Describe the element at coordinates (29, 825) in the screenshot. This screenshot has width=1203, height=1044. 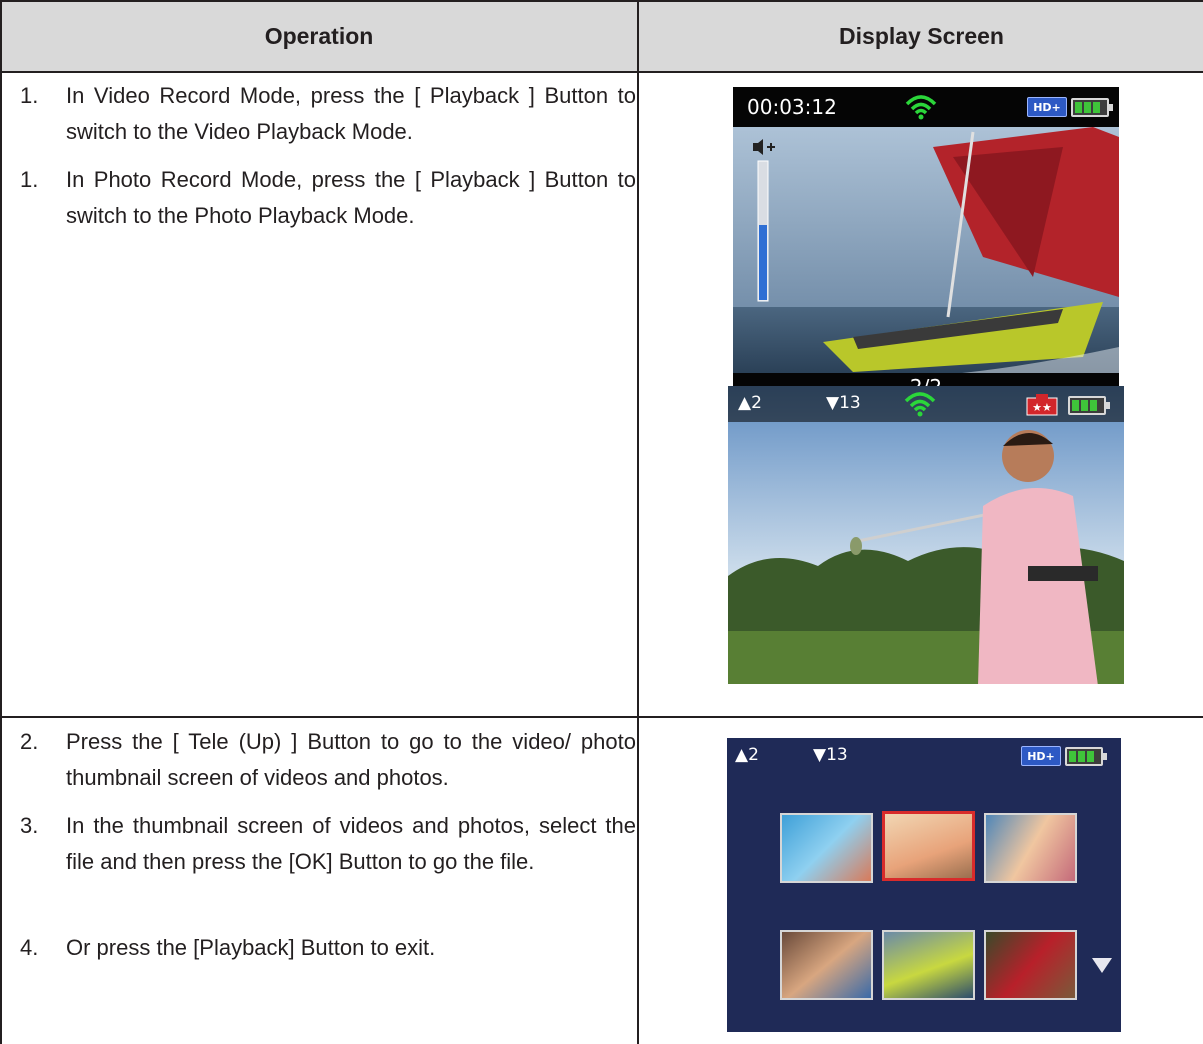
I see `step-number: 3.` at that location.